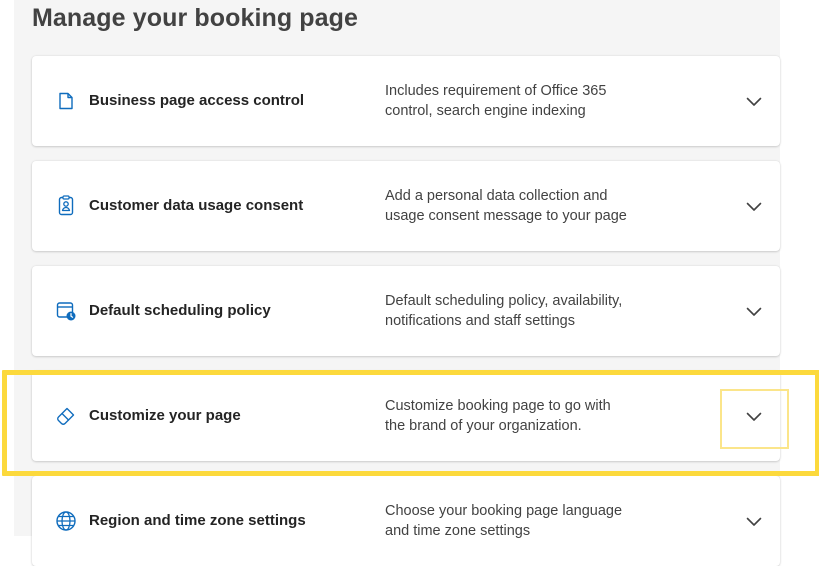 The width and height of the screenshot is (819, 566). I want to click on card-description-line: Includes requirement of Office 365, so click(496, 91).